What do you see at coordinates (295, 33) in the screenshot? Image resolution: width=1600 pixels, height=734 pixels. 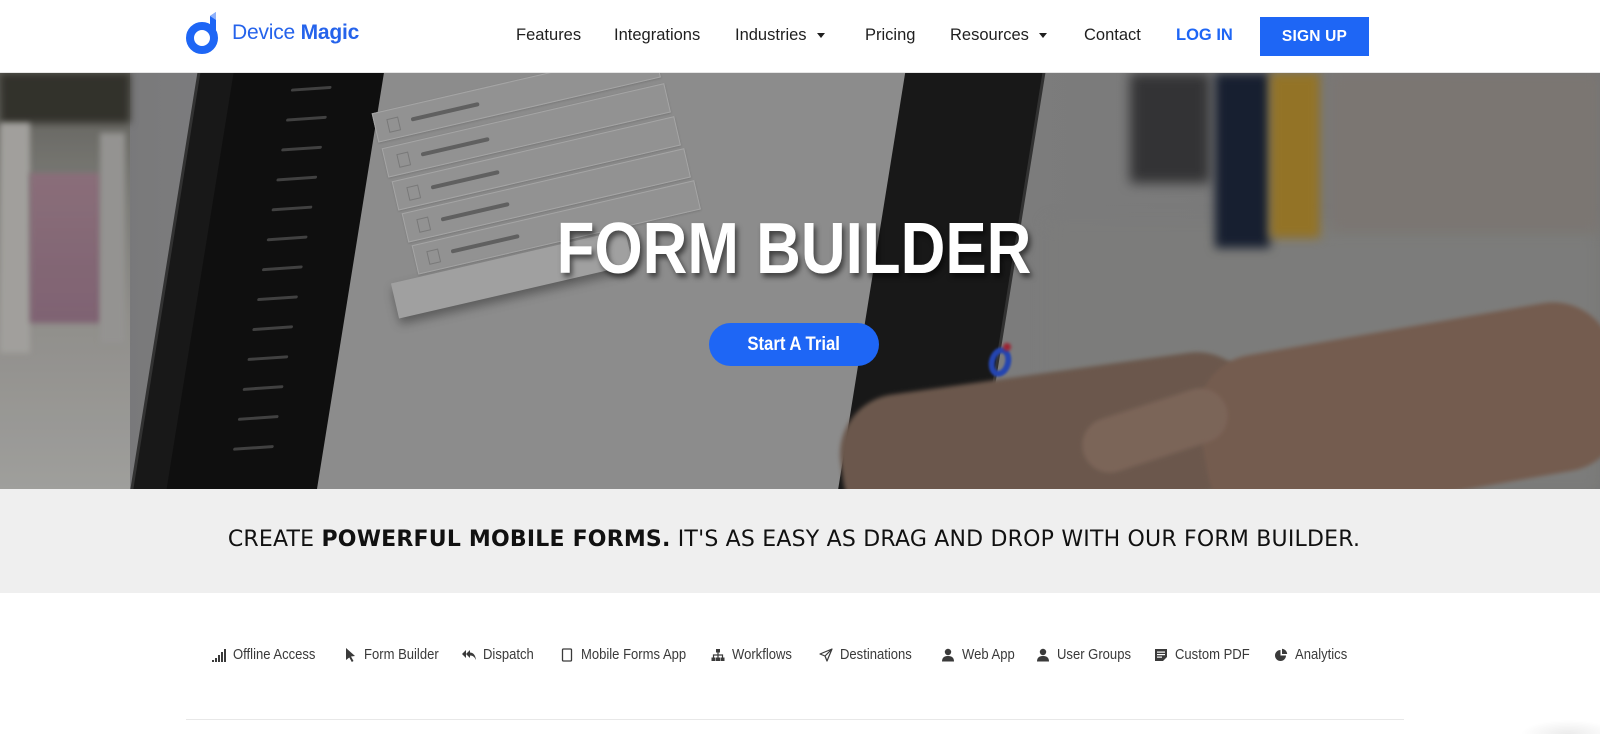 I see `logo-text: Device Magic` at bounding box center [295, 33].